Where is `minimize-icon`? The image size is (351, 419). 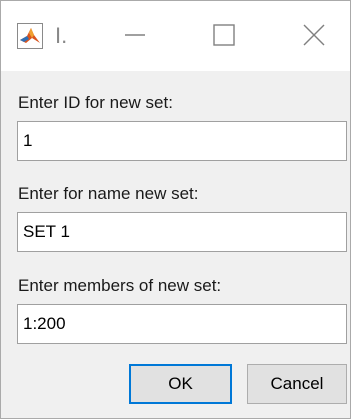
minimize-icon is located at coordinates (135, 35).